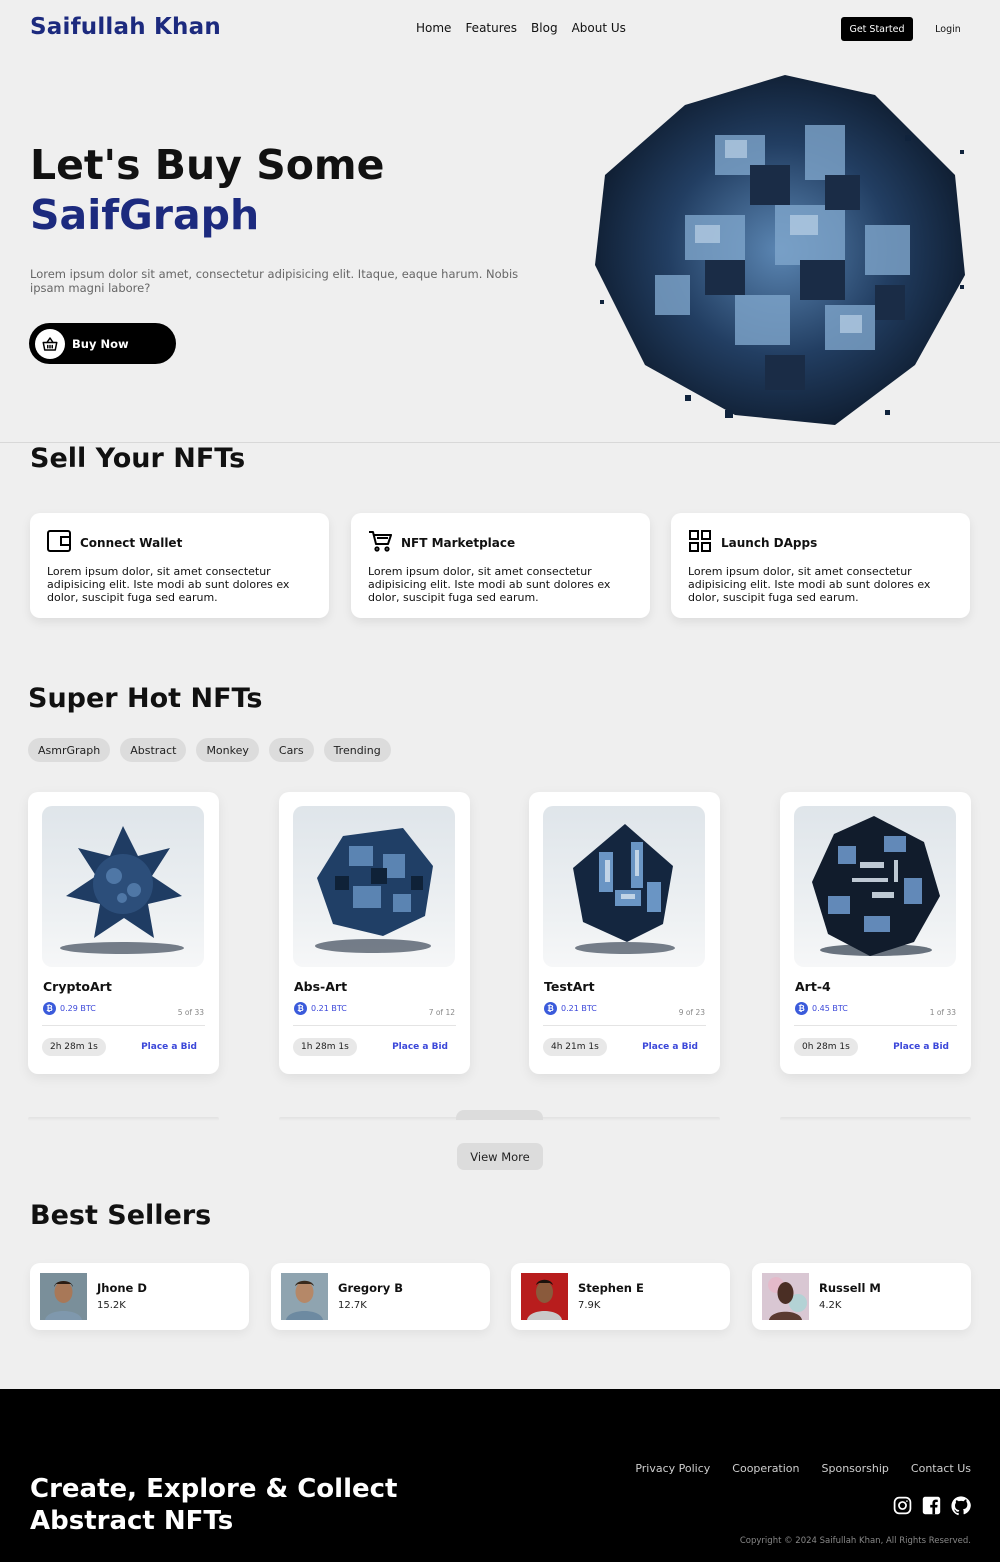  Describe the element at coordinates (132, 1521) in the screenshot. I see `footer-title-line2: Abstract NFTs` at that location.